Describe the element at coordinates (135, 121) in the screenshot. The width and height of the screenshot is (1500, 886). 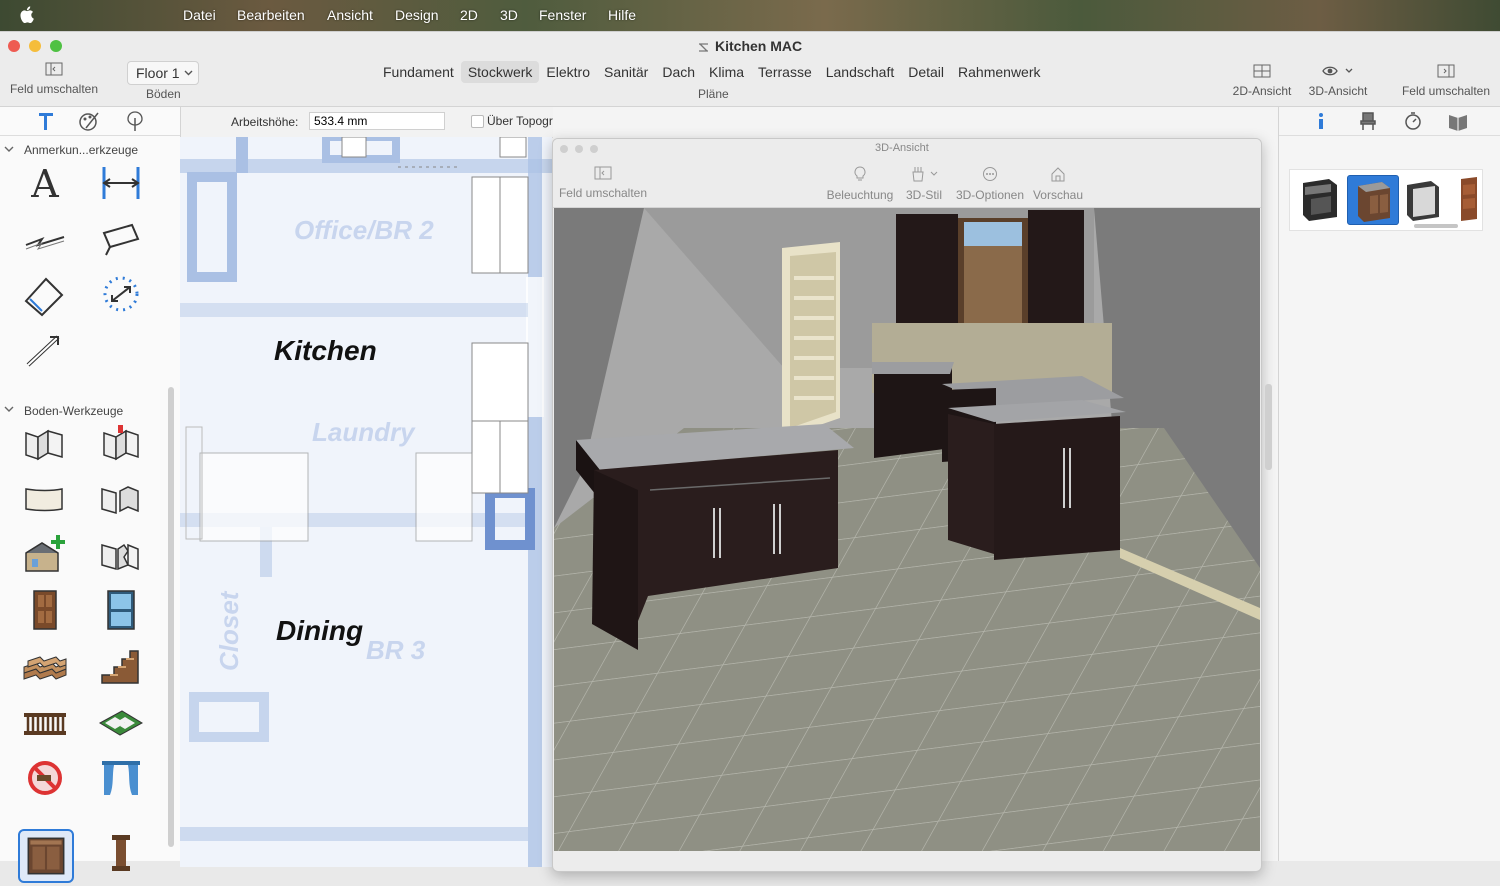
I see `landscape-tools-tab-icon` at that location.